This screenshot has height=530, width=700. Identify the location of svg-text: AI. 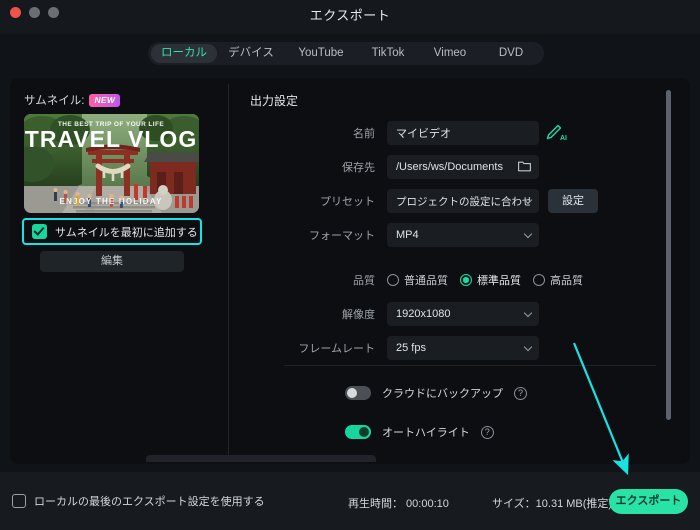
(563, 138).